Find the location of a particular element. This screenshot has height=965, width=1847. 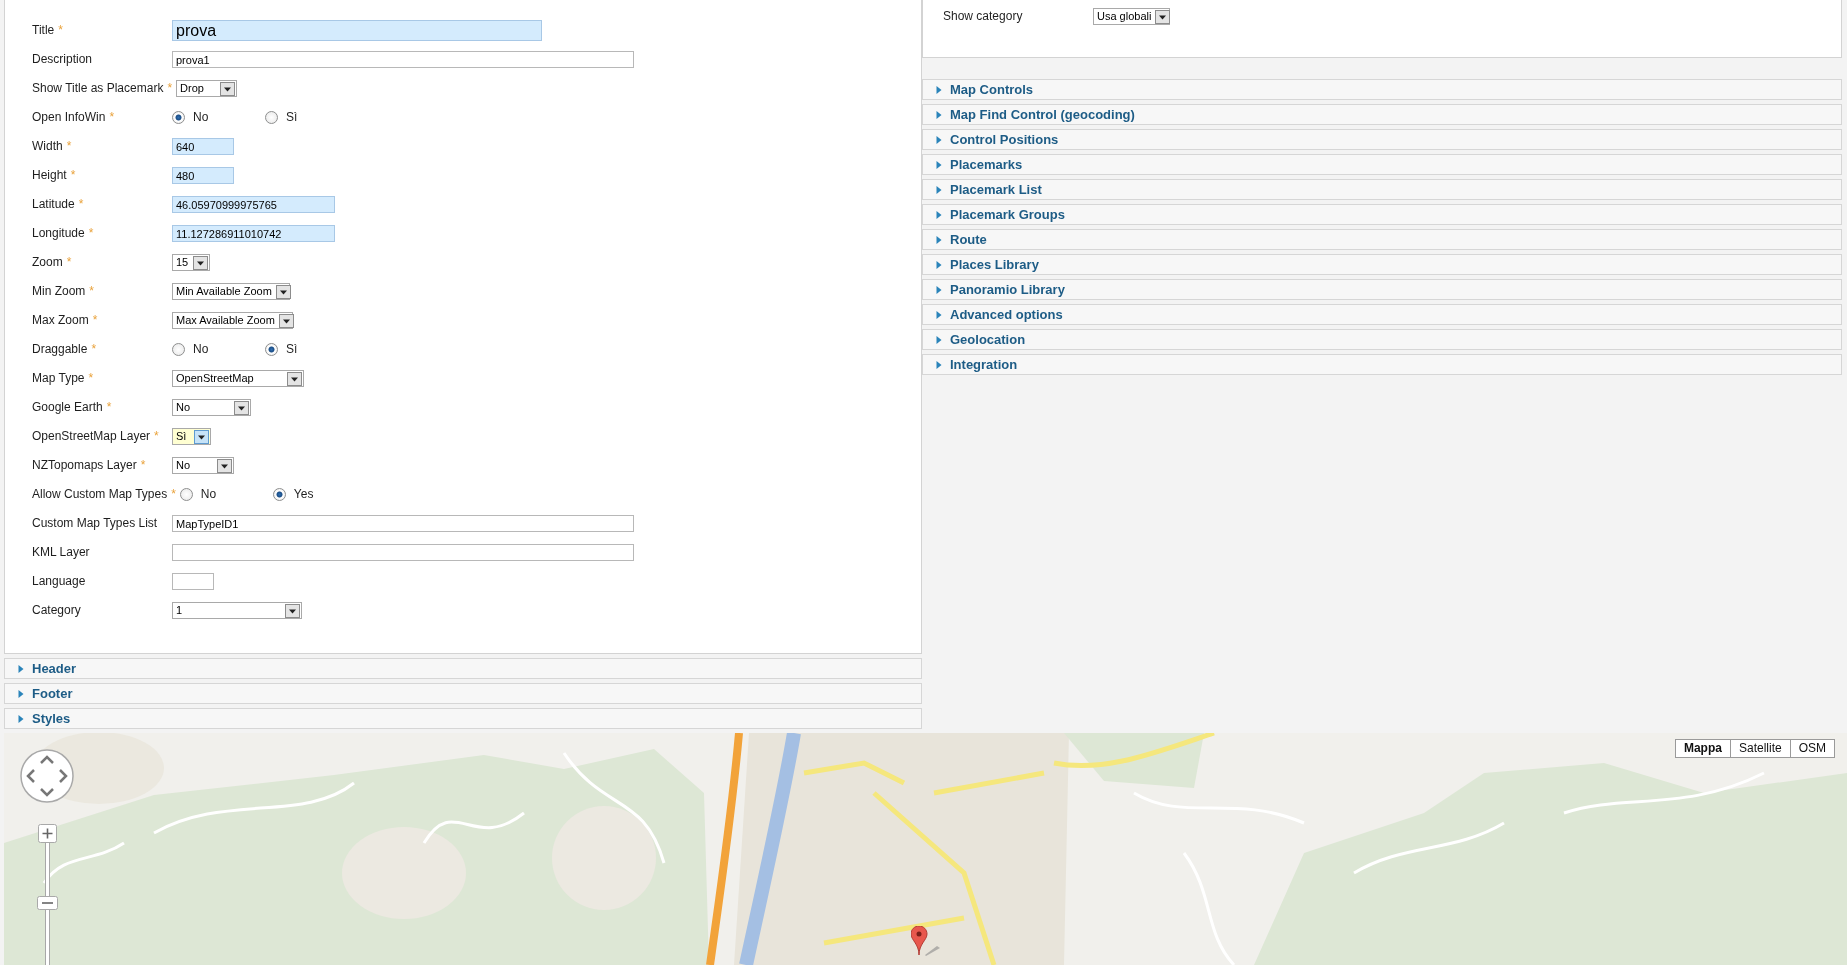

dropdown: OpenStreetMap is located at coordinates (238, 378).